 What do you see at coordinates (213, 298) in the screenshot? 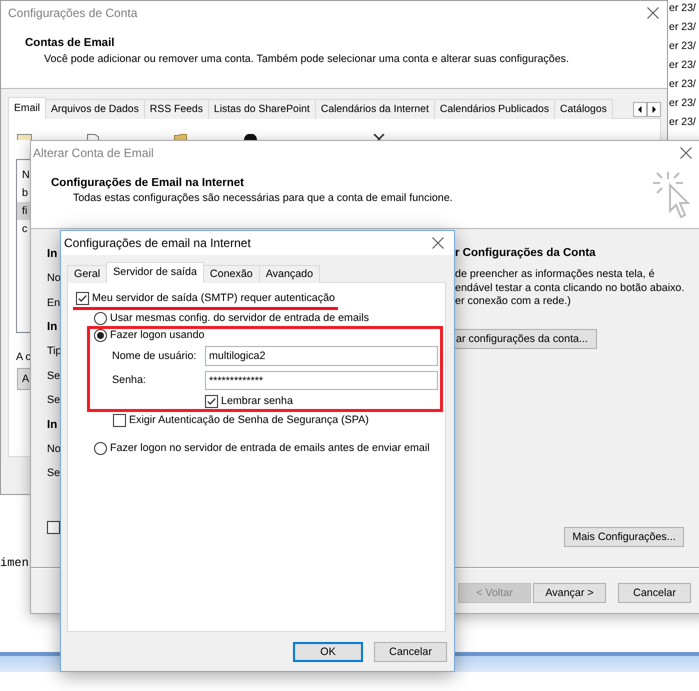
I see `checkbox-label: Meu servidor de saída (SMTP) requer autenticação` at bounding box center [213, 298].